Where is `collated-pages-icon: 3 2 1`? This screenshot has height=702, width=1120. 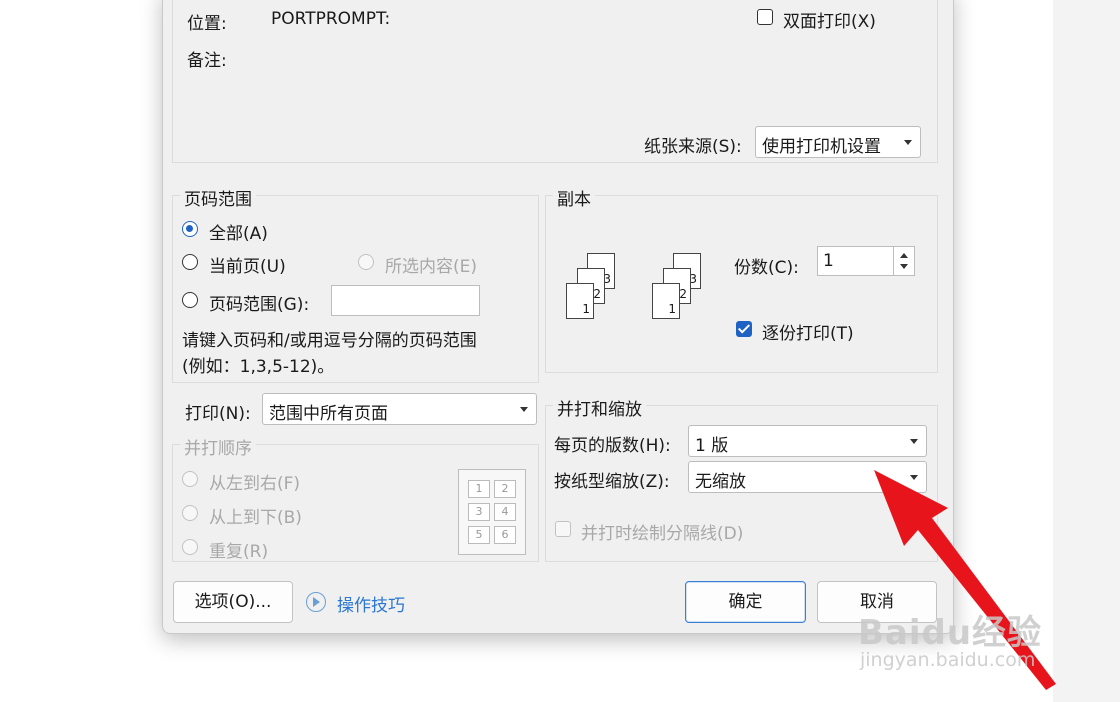 collated-pages-icon: 3 2 1 is located at coordinates (680, 292).